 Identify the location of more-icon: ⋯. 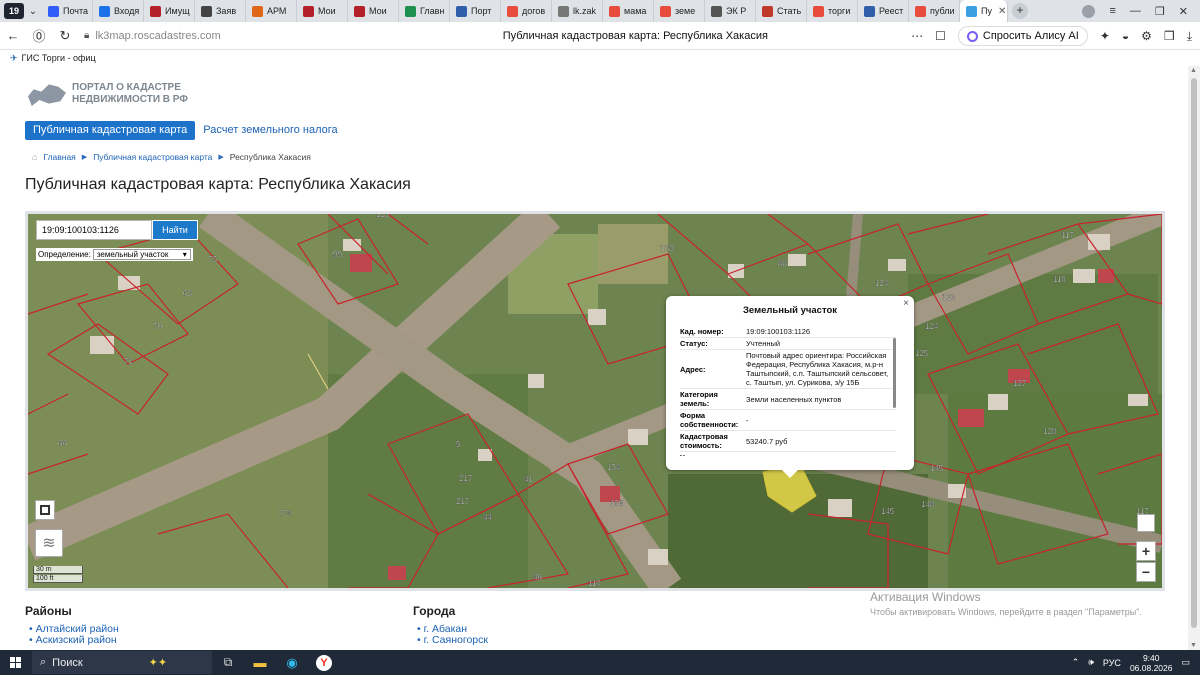
(917, 36).